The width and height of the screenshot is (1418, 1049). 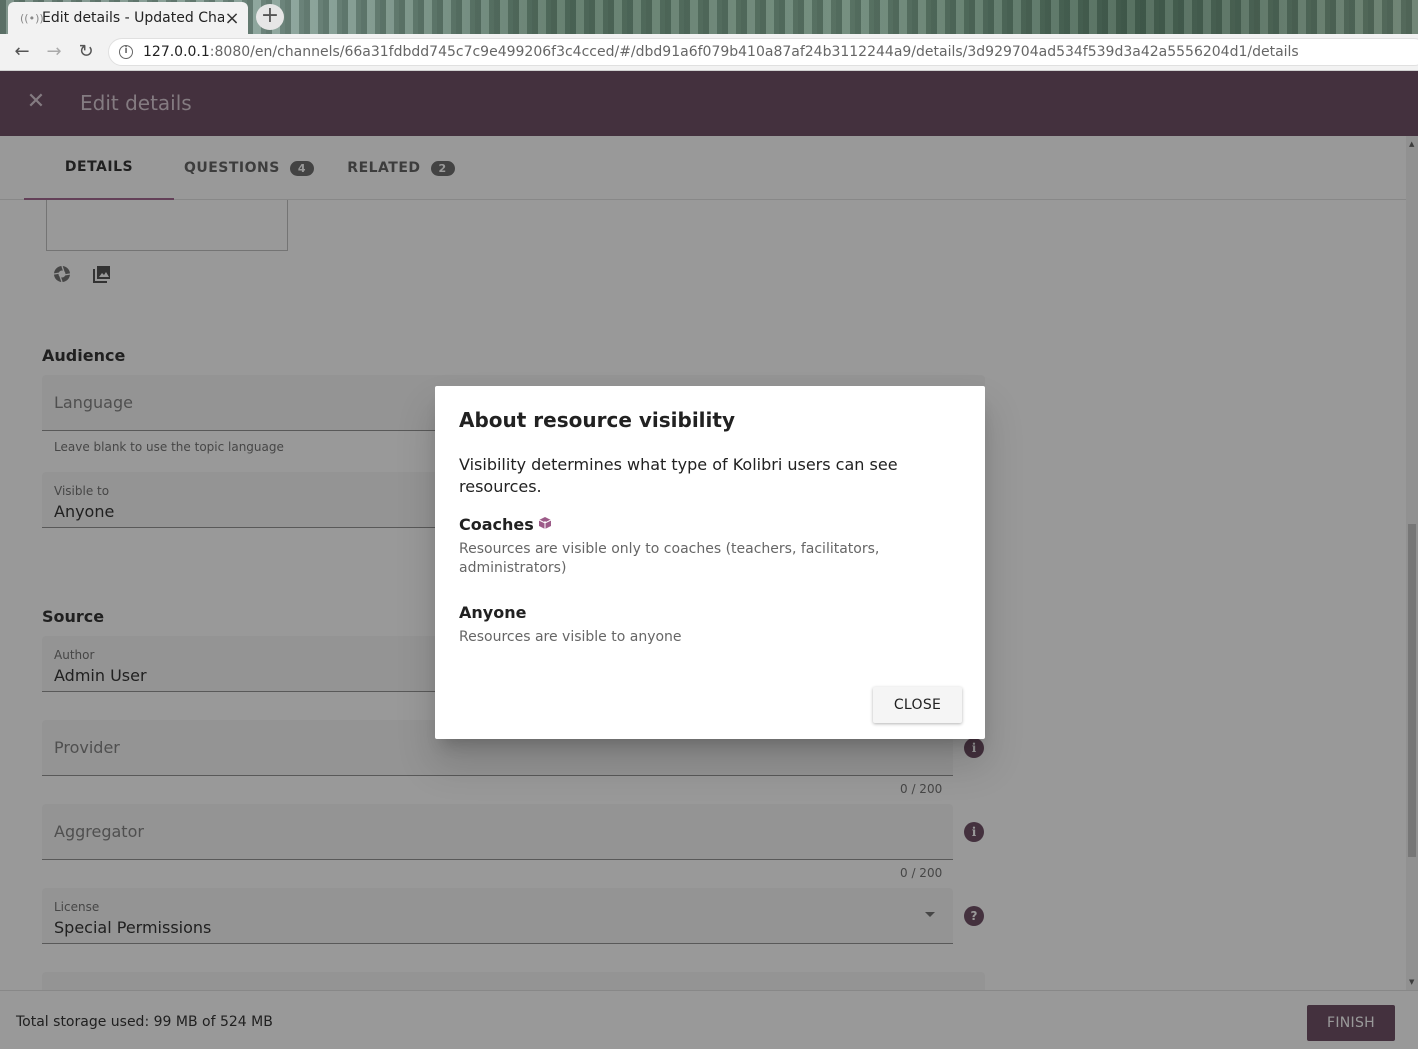 What do you see at coordinates (126, 52) in the screenshot?
I see `site-info-icon: i` at bounding box center [126, 52].